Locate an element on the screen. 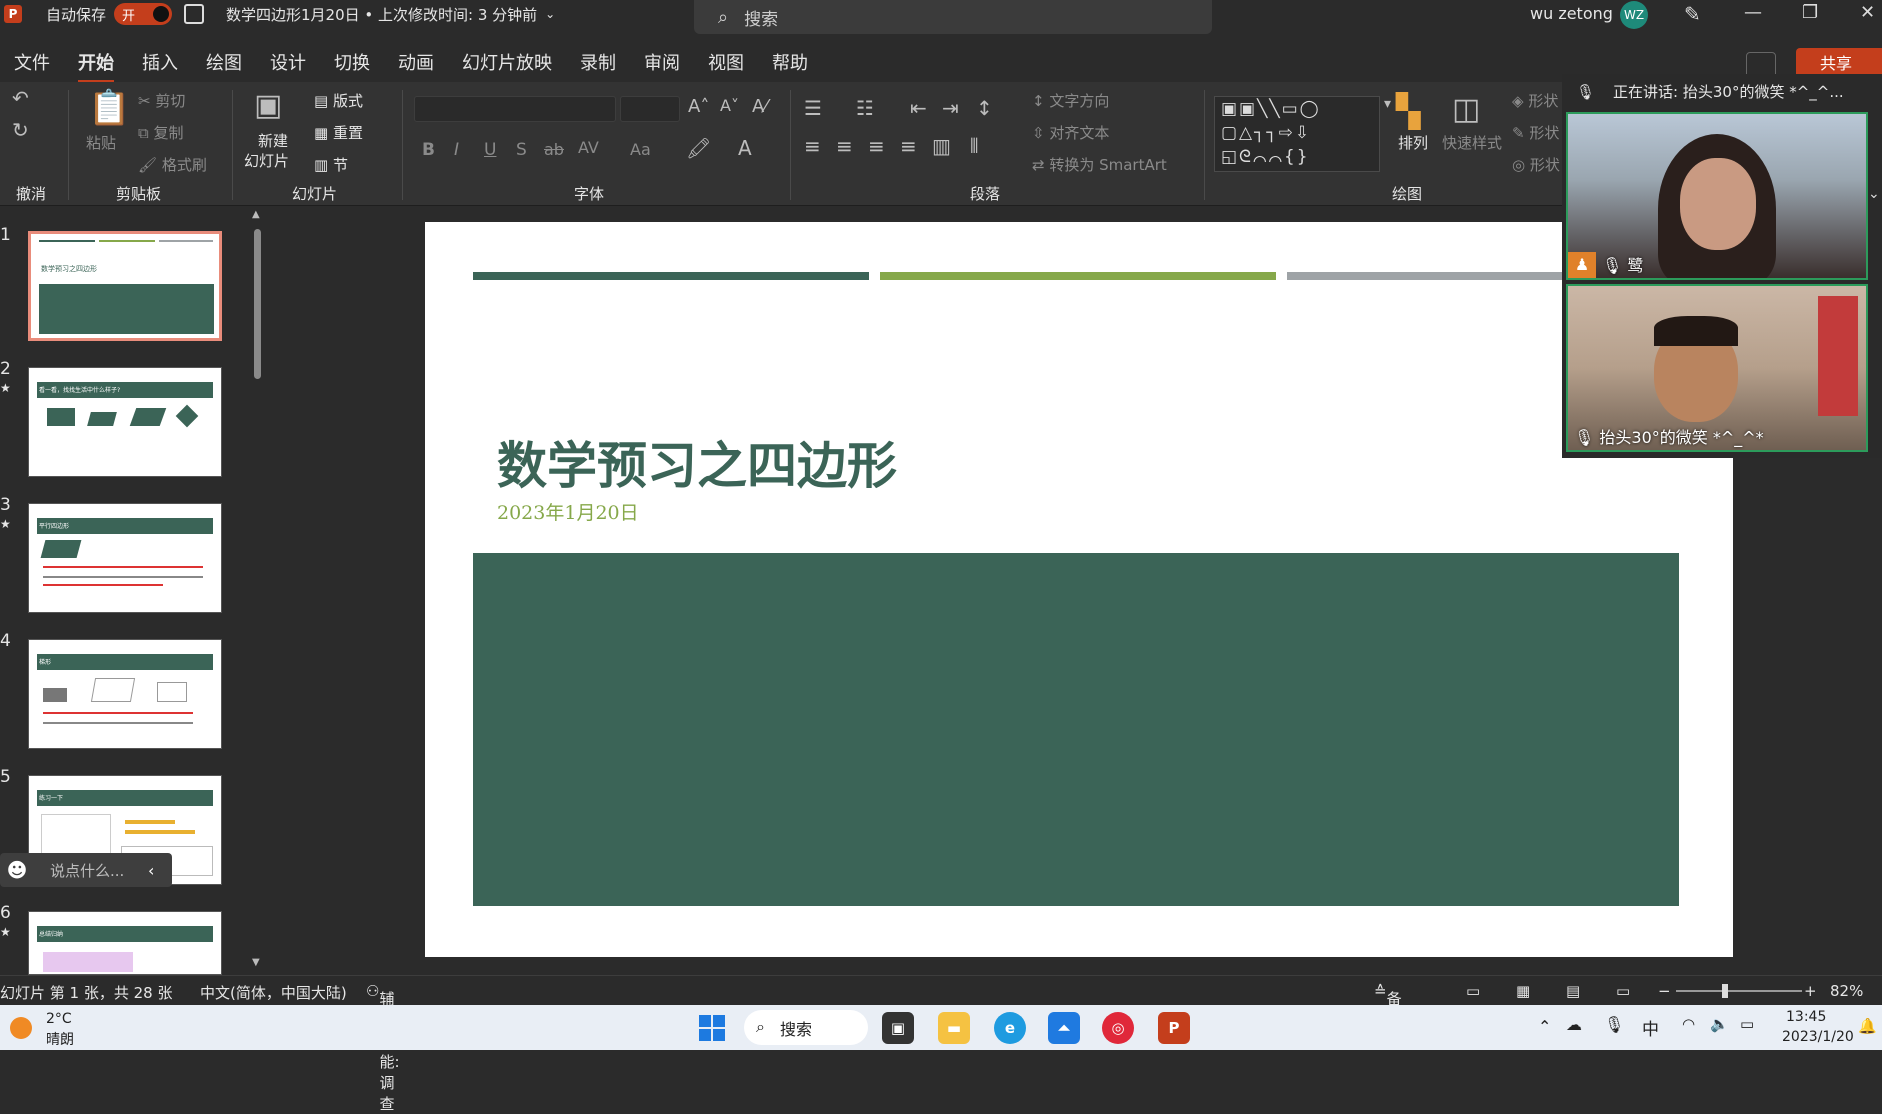 Image resolution: width=1882 pixels, height=1114 pixels. highlight-icon: 🖍 is located at coordinates (698, 148).